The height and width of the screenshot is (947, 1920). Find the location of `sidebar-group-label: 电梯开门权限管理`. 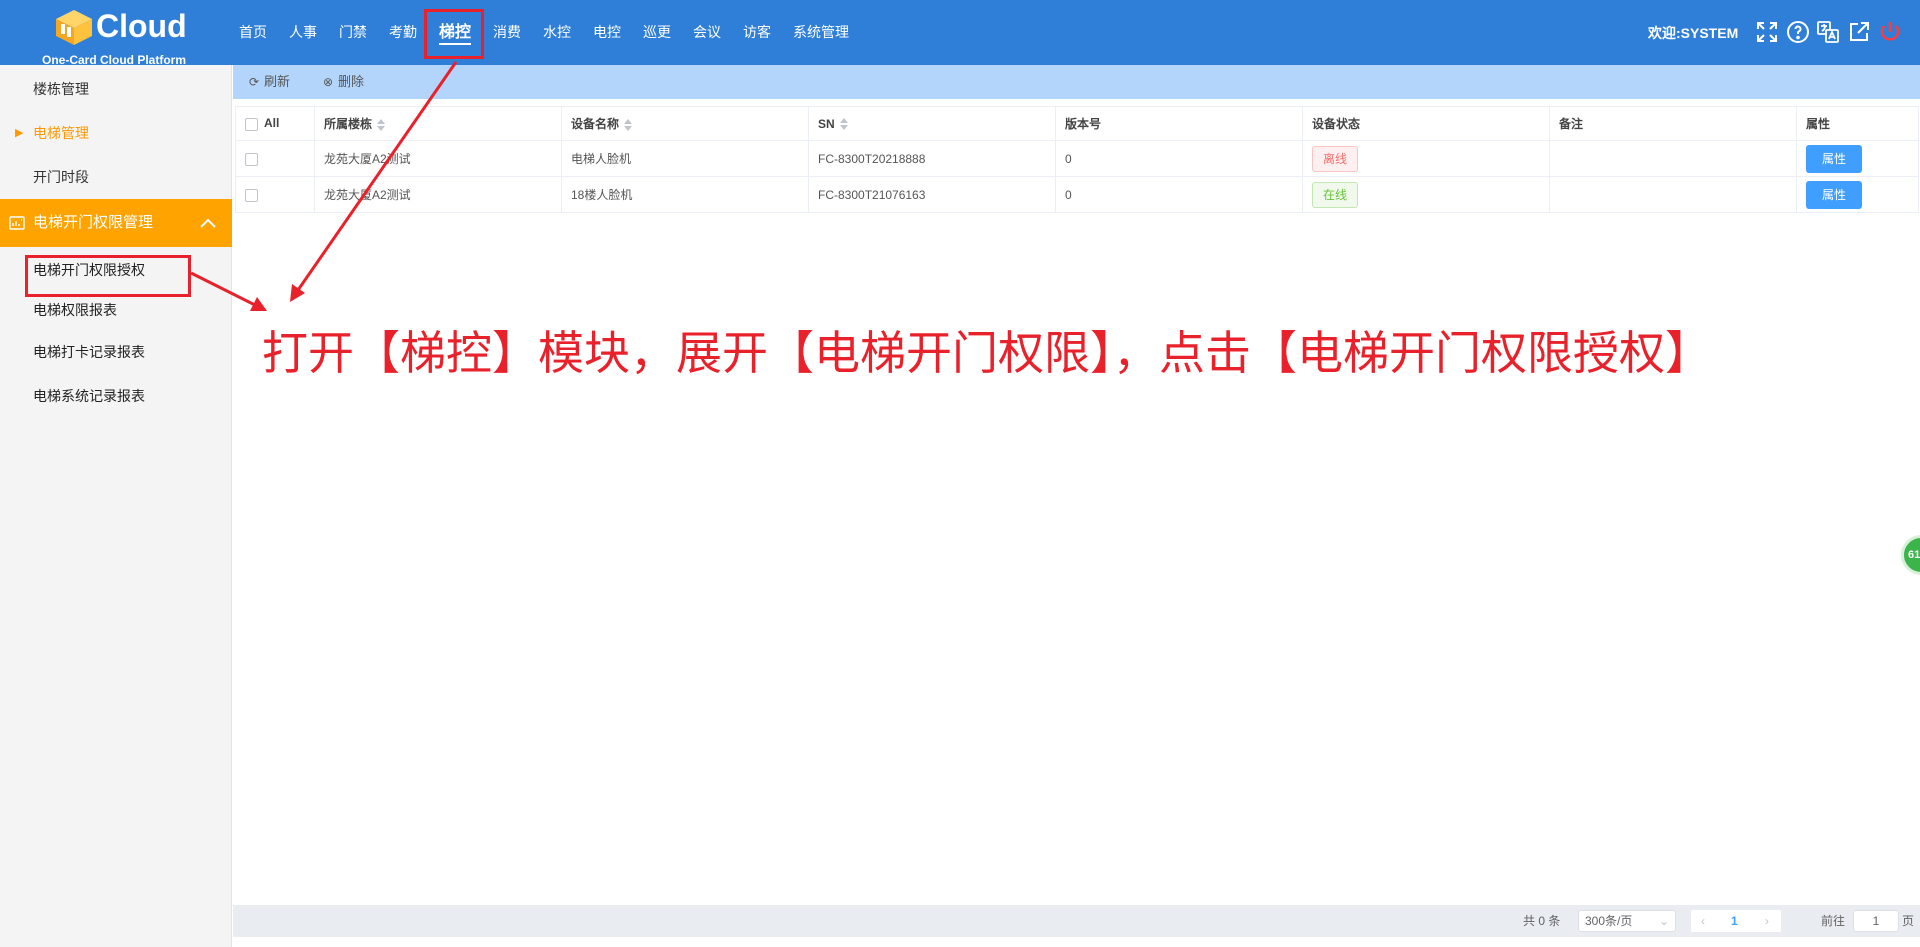

sidebar-group-label: 电梯开门权限管理 is located at coordinates (93, 222).